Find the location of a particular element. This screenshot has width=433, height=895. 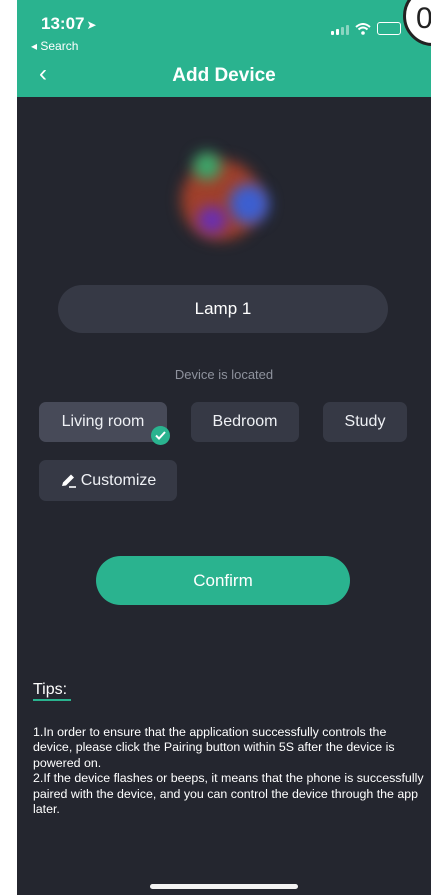

device-image is located at coordinates (223, 193).